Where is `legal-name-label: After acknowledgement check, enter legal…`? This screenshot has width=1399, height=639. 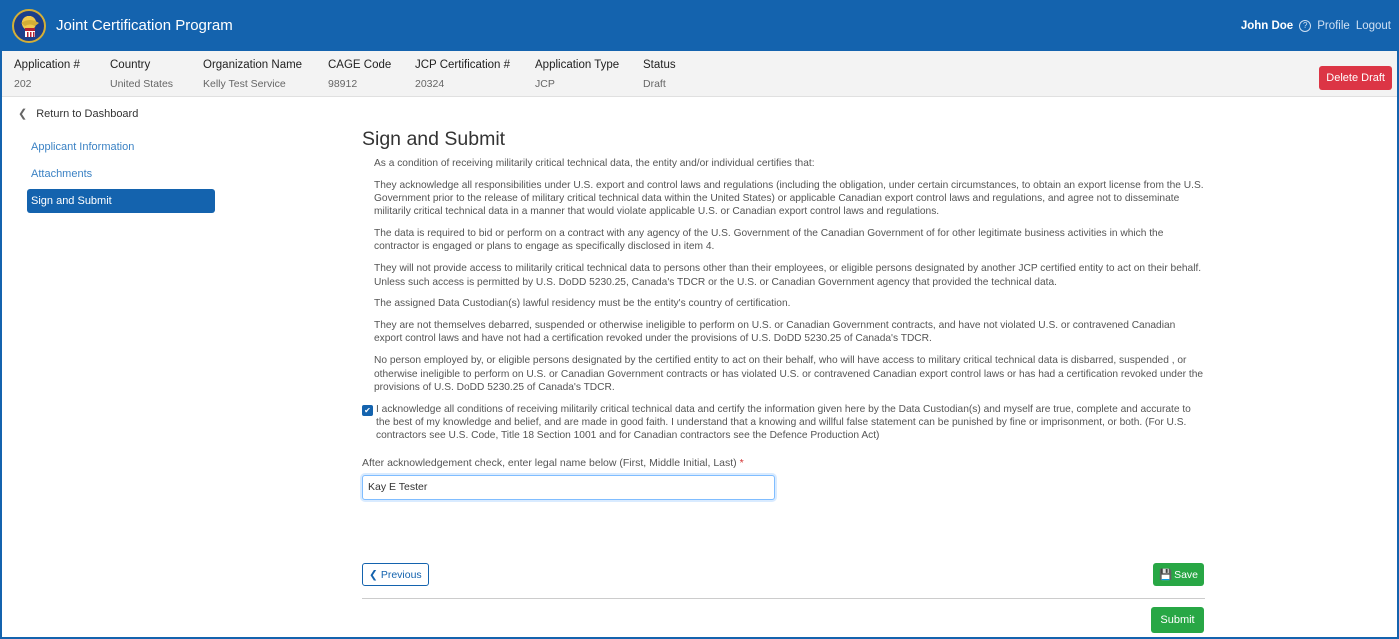 legal-name-label: After acknowledgement check, enter legal… is located at coordinates (784, 463).